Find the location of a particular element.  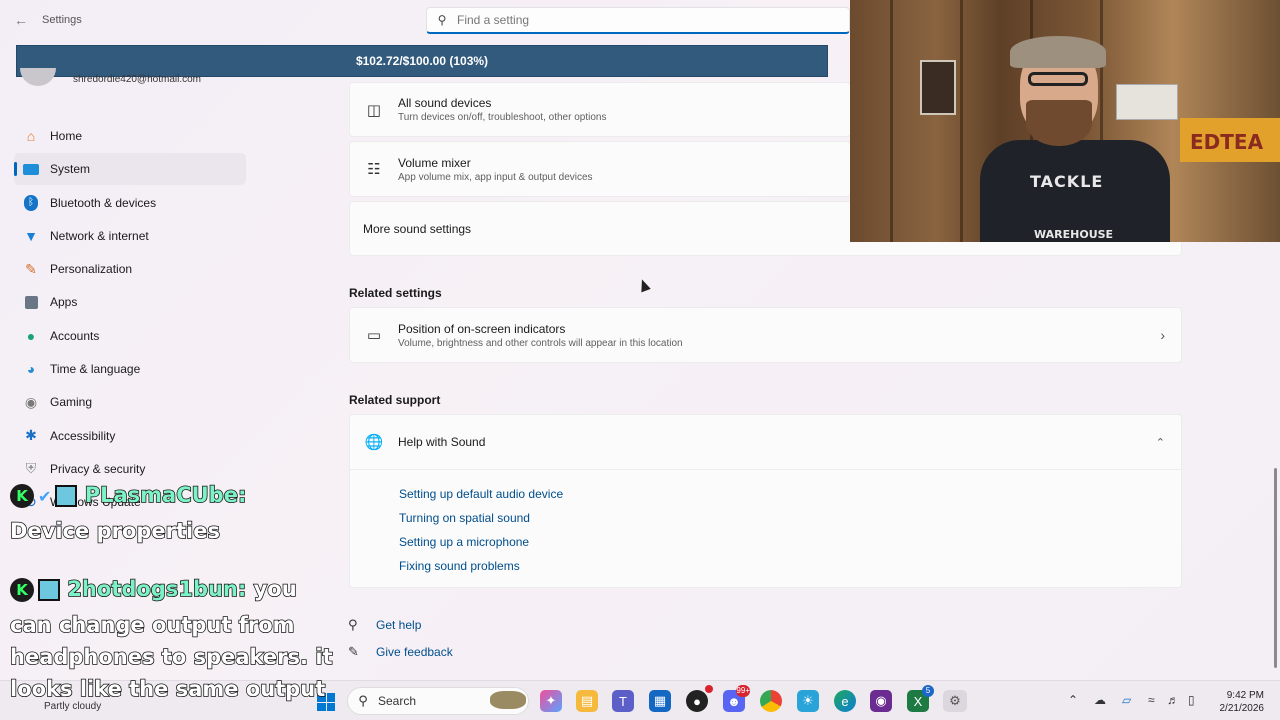

sidebar-item-label: Network & internet is located at coordinates (99, 235).